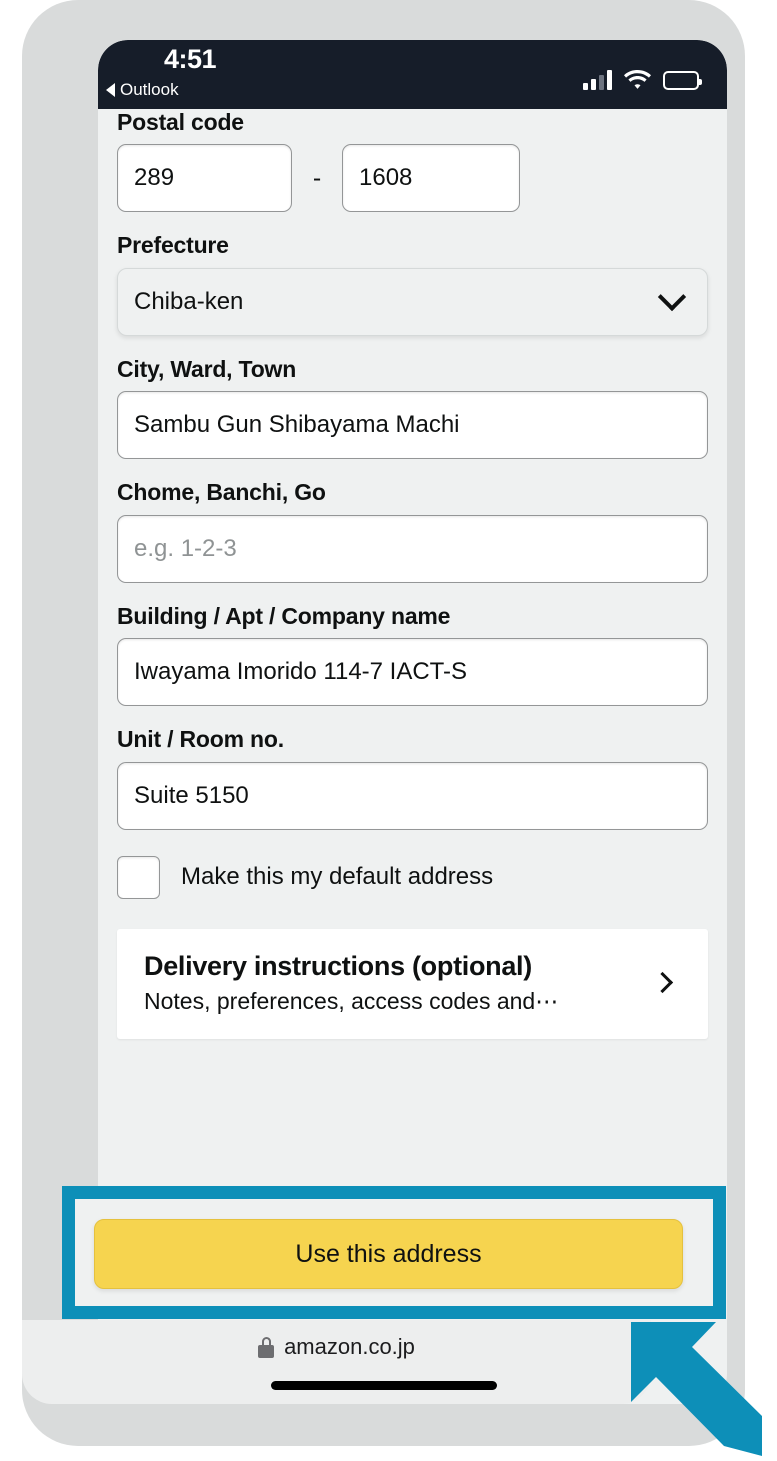 Image resolution: width=777 pixels, height=1461 pixels. What do you see at coordinates (412, 548) in the screenshot?
I see `chome-input` at bounding box center [412, 548].